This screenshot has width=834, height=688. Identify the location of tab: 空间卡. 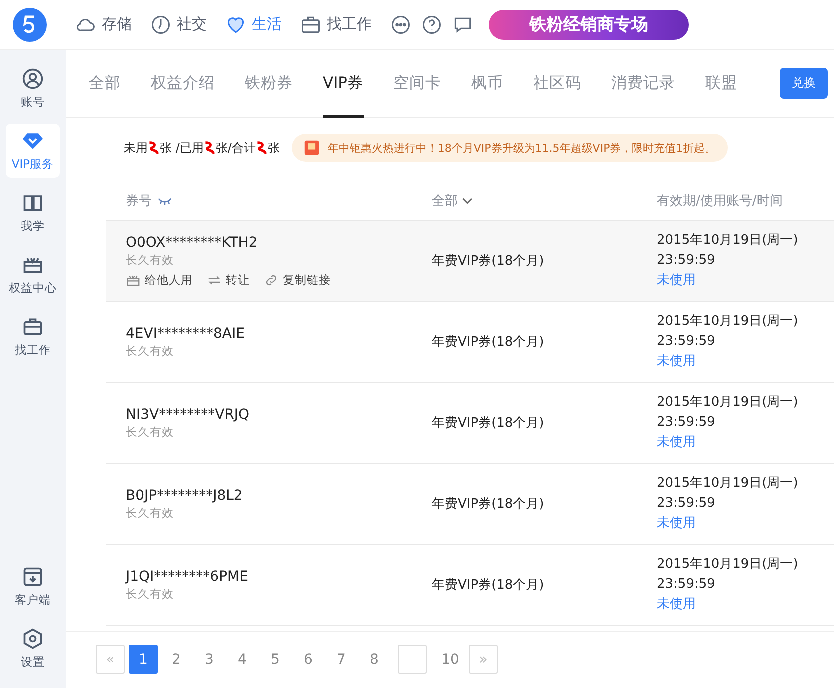
(418, 84).